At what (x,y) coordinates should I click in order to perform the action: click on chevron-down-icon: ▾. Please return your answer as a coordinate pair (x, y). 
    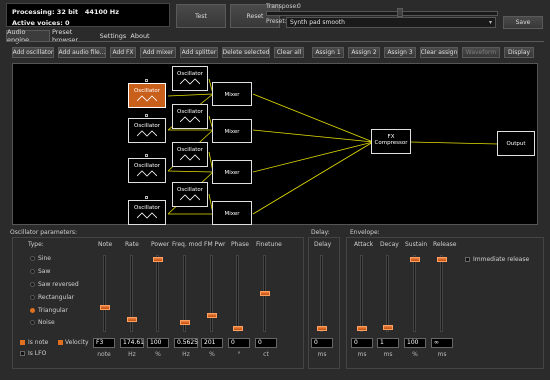
    Looking at the image, I should click on (490, 22).